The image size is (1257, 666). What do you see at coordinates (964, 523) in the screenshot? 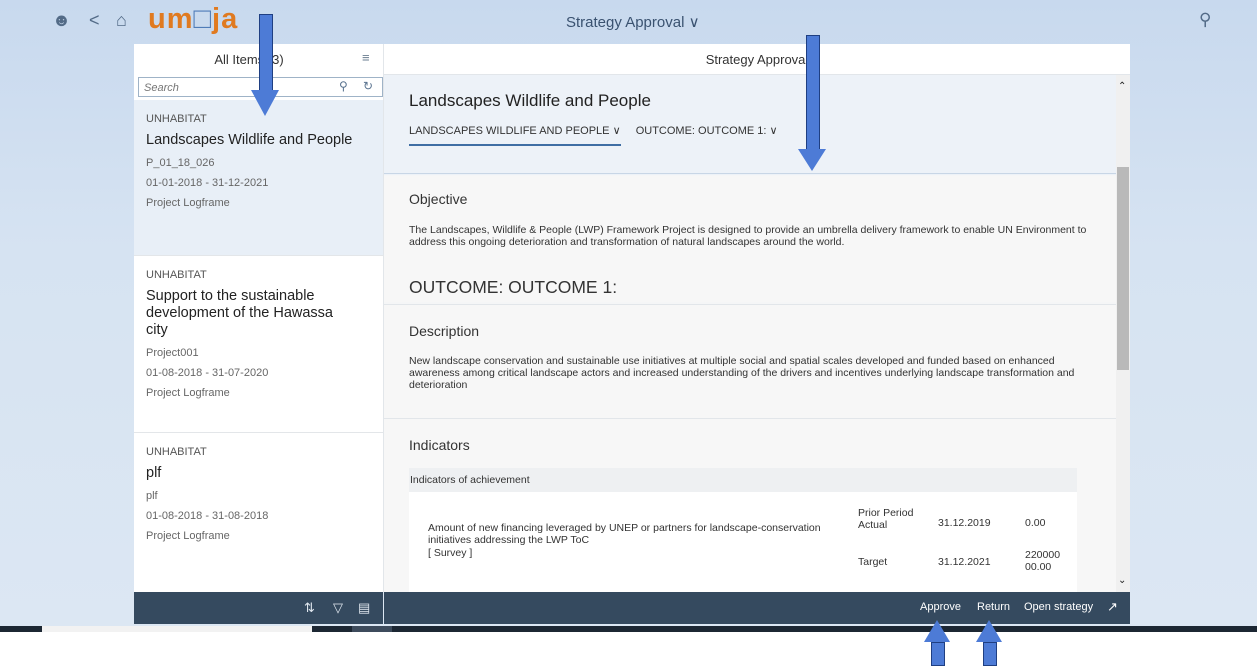
I see `table-row-date: 31.12.2019` at bounding box center [964, 523].